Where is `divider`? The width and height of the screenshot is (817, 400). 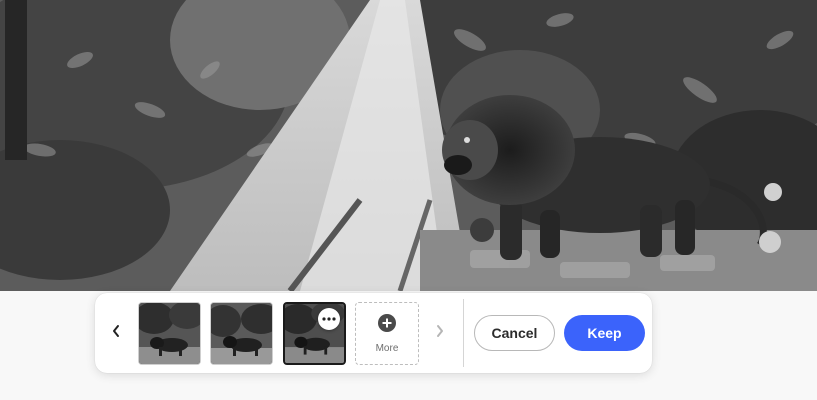
divider is located at coordinates (463, 333).